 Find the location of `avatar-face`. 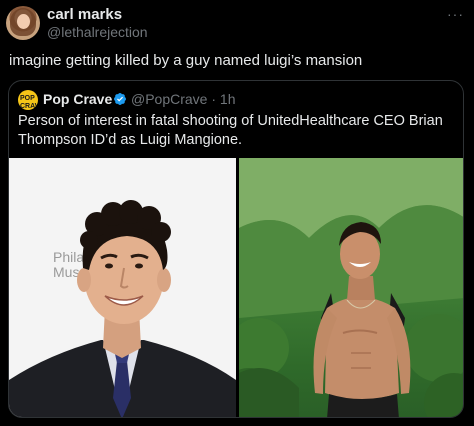

avatar-face is located at coordinates (23, 21).